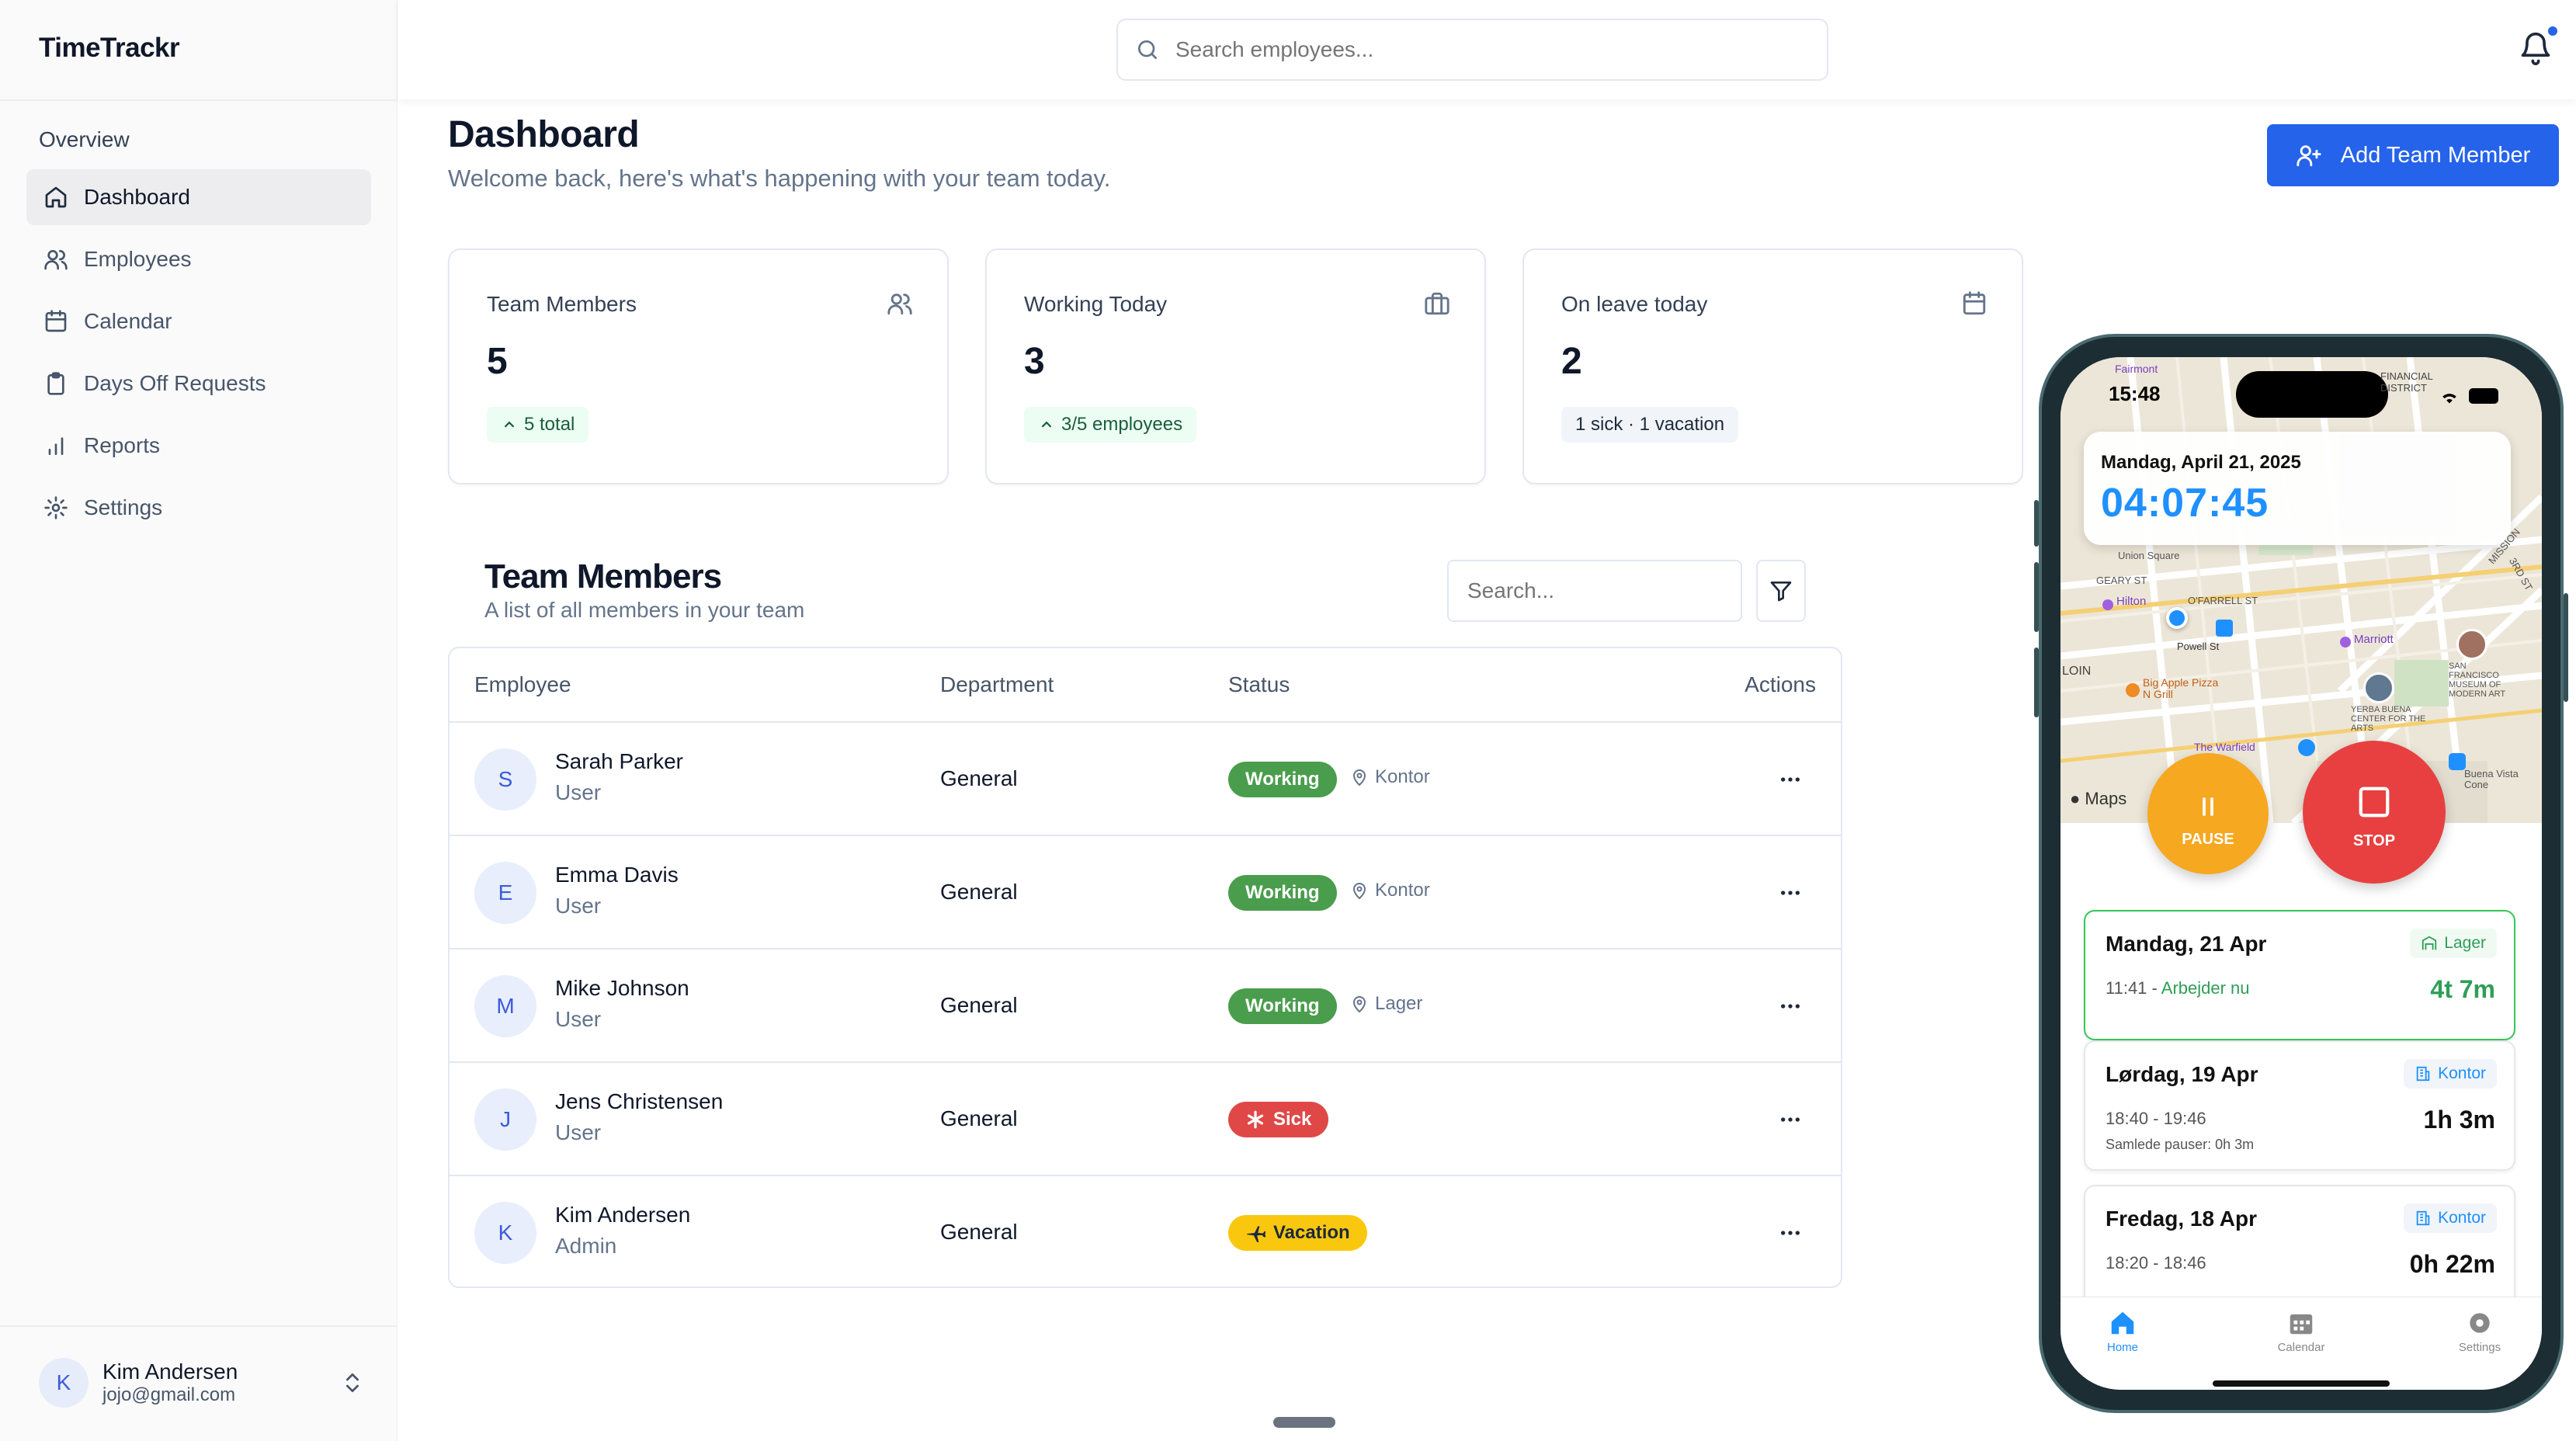 This screenshot has width=2576, height=1441. What do you see at coordinates (1974, 303) in the screenshot?
I see `calendar-icon` at bounding box center [1974, 303].